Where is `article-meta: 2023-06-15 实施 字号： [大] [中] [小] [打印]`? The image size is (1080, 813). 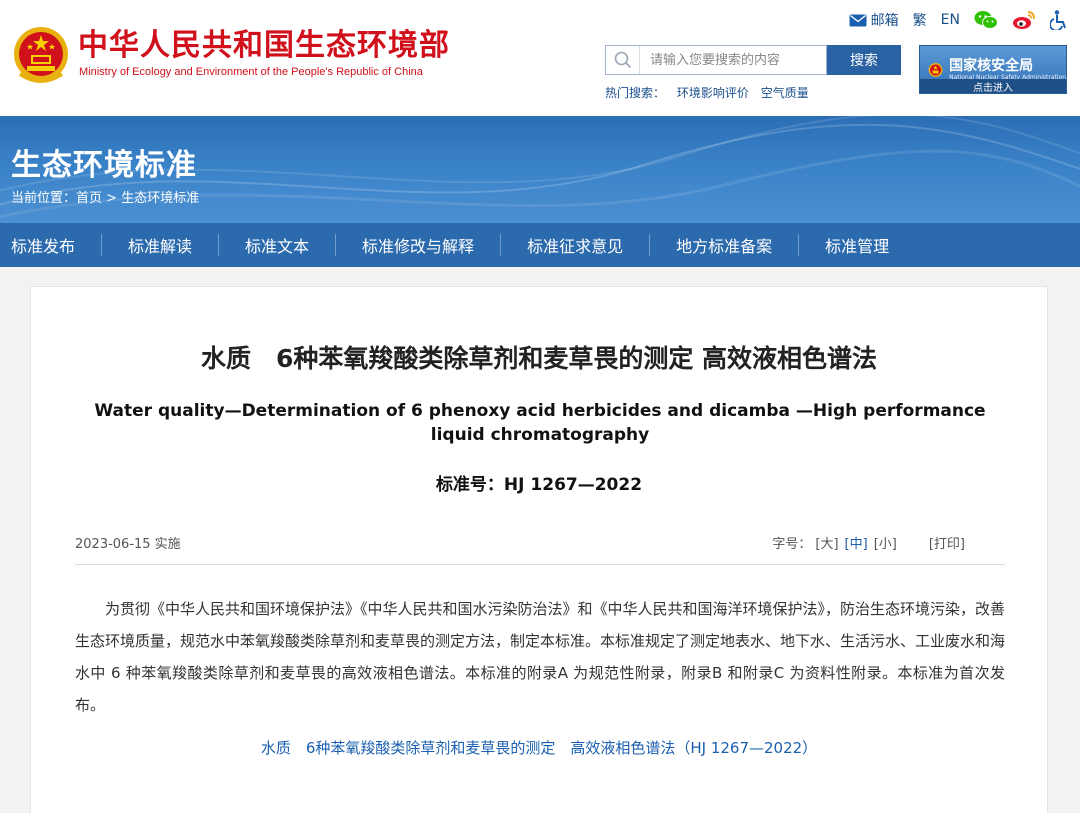 article-meta: 2023-06-15 实施 字号： [大] [中] [小] [打印] is located at coordinates (540, 548).